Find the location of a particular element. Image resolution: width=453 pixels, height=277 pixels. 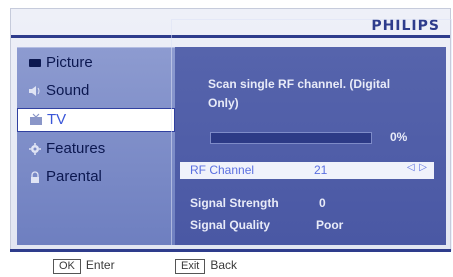

rf-channel-selector: RF Channel 21 ◁ ▷ is located at coordinates (307, 170).